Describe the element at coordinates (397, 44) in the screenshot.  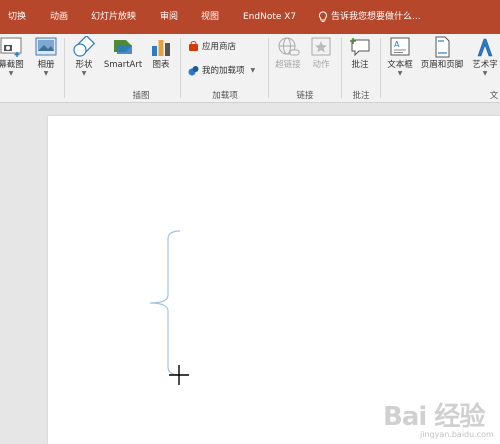
I see `svg-text: A` at that location.